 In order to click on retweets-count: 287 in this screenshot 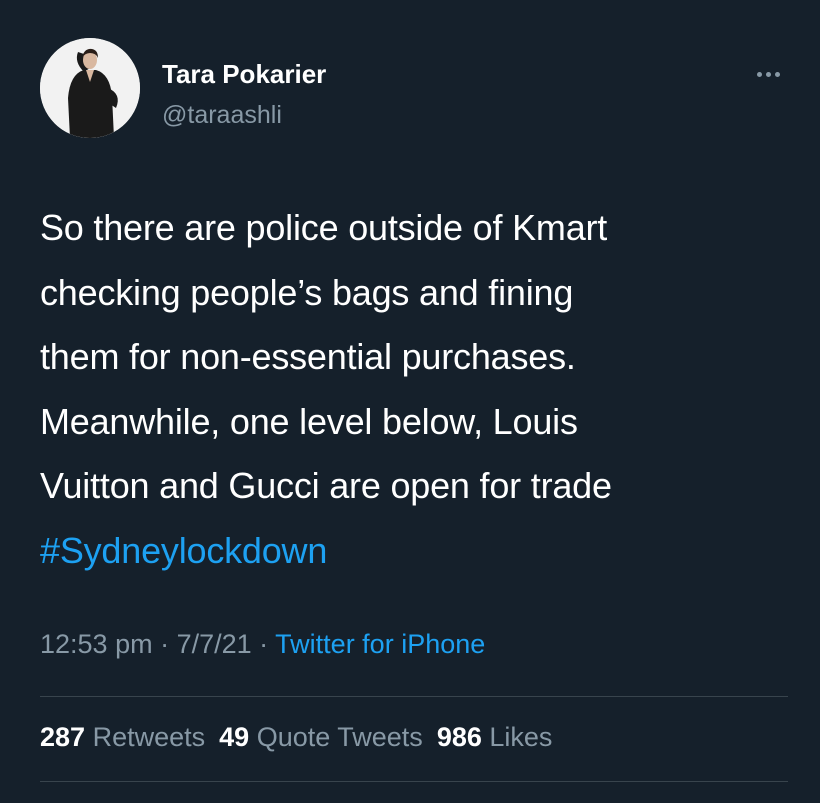, I will do `click(63, 737)`.